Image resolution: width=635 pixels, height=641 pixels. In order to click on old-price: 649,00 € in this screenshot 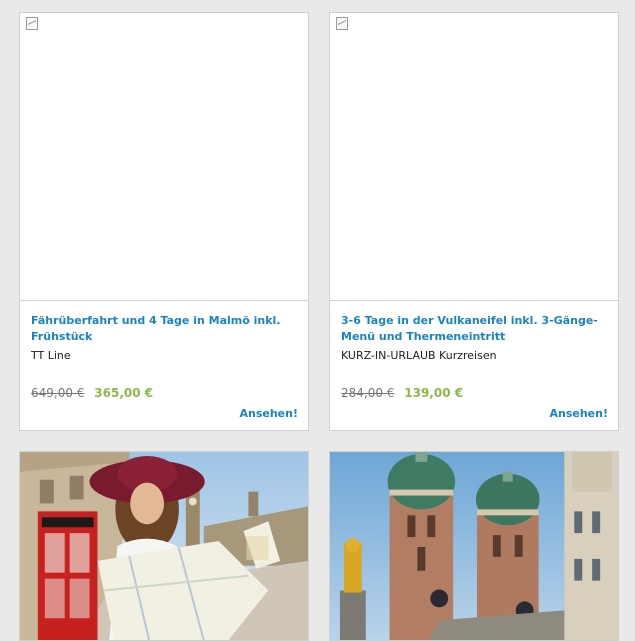, I will do `click(58, 393)`.